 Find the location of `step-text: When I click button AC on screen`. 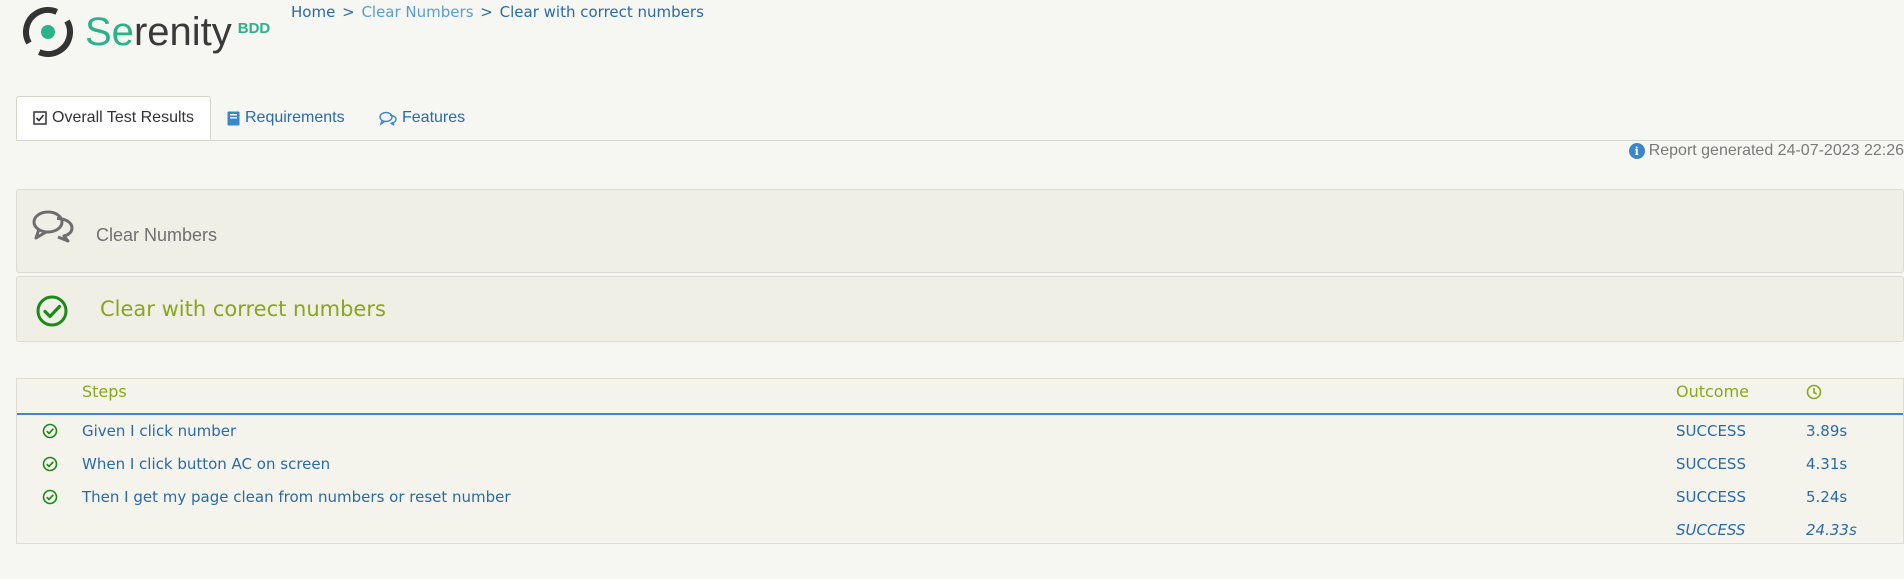

step-text: When I click button AC on screen is located at coordinates (206, 464).